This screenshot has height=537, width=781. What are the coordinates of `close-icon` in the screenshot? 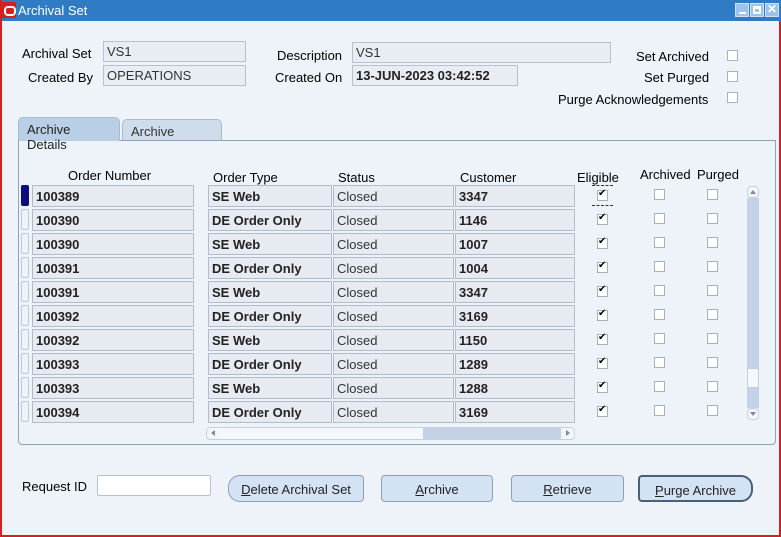 It's located at (772, 9).